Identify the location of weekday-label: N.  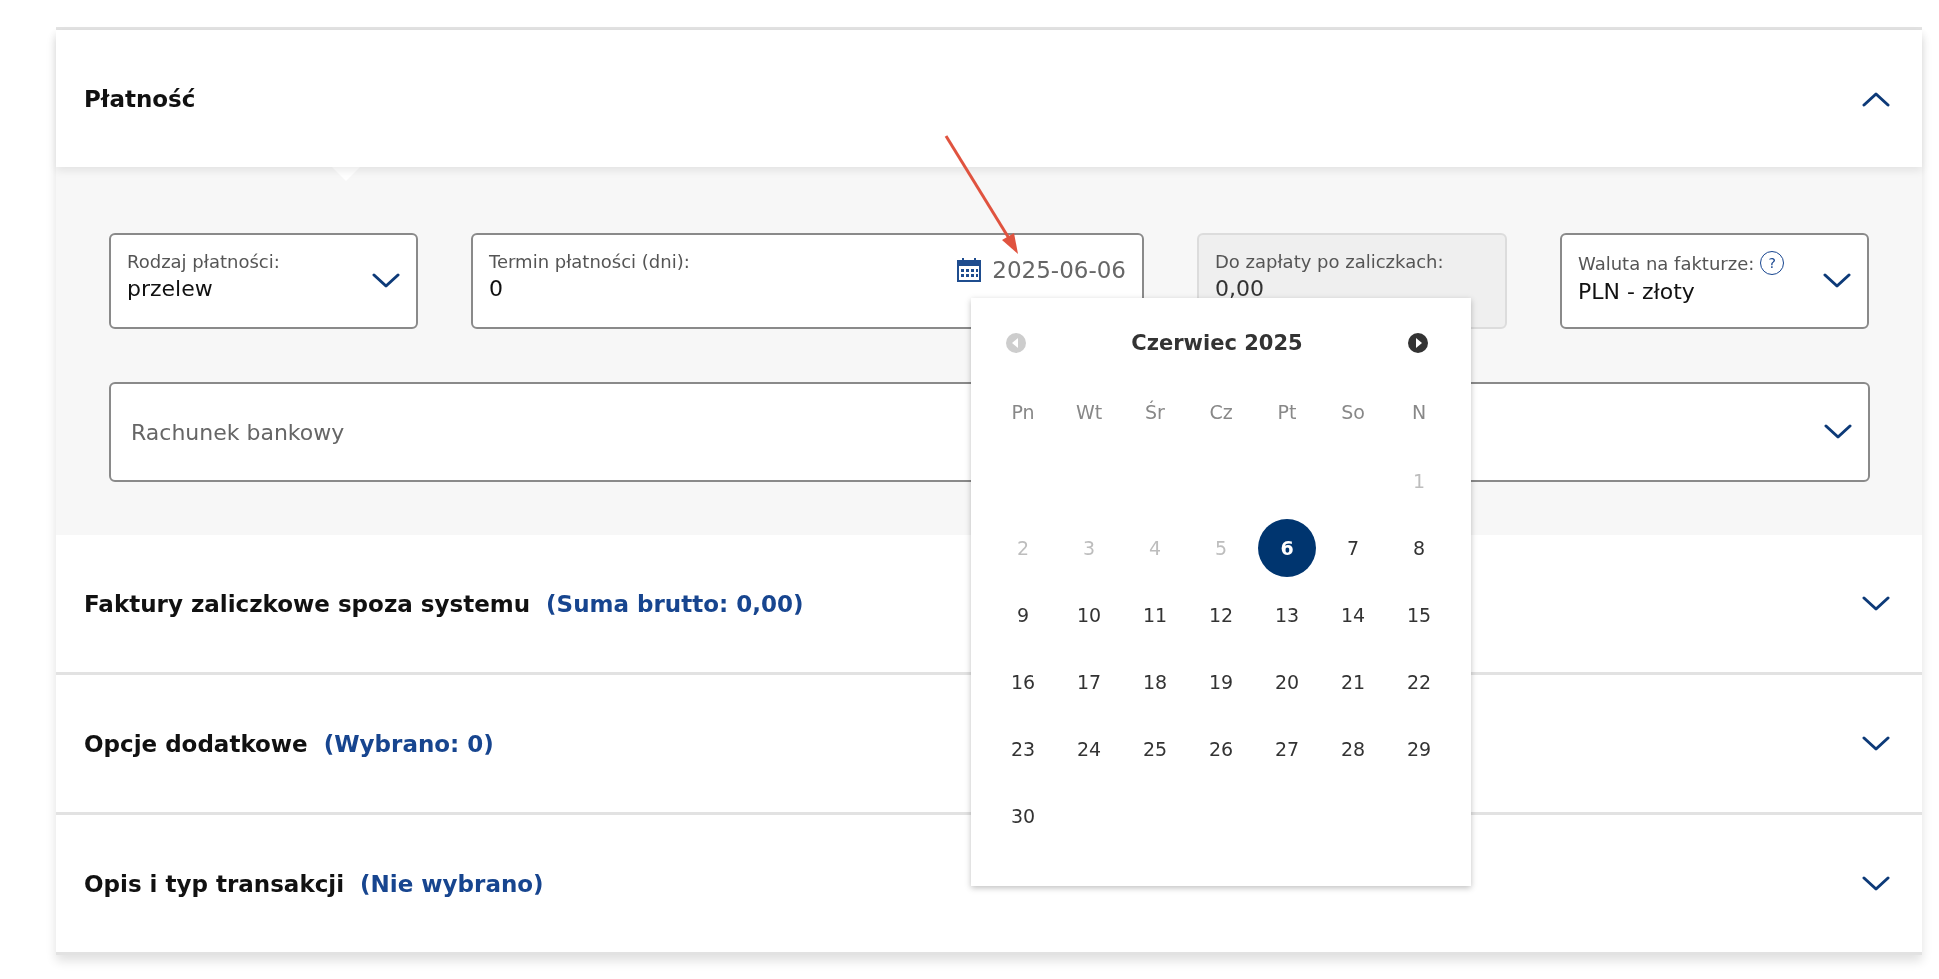
(1419, 413).